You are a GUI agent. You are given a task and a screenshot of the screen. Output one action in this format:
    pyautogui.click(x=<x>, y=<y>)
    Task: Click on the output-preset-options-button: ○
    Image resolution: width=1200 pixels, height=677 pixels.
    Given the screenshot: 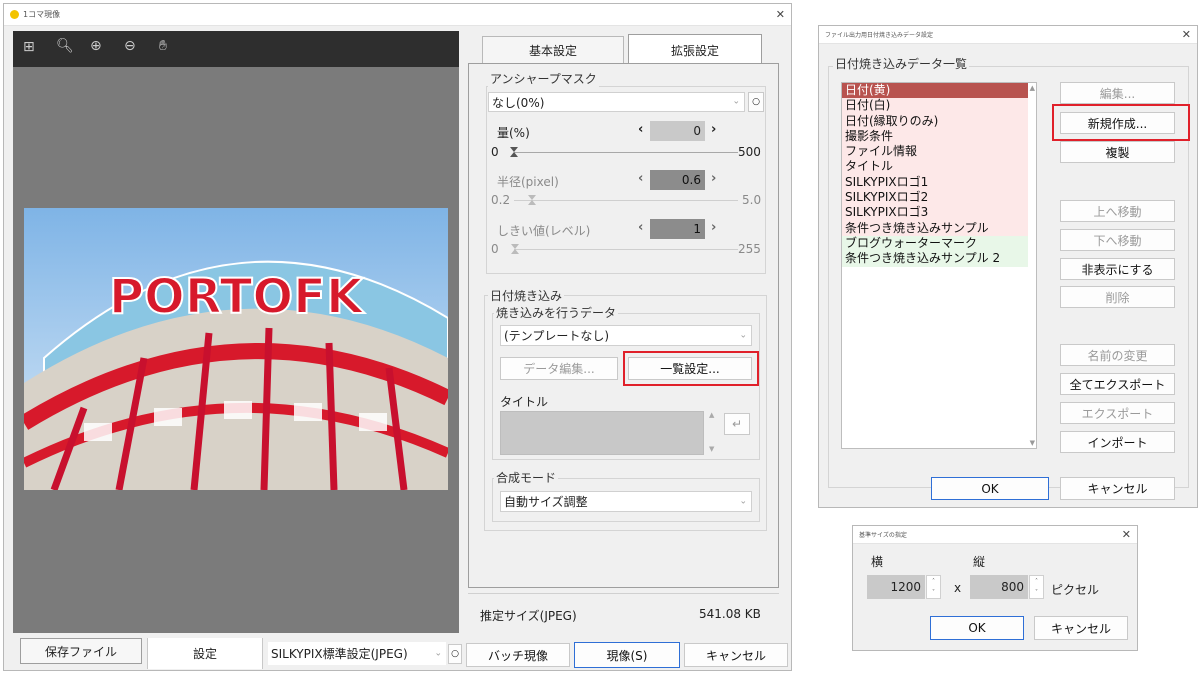 What is the action you would take?
    pyautogui.click(x=455, y=654)
    